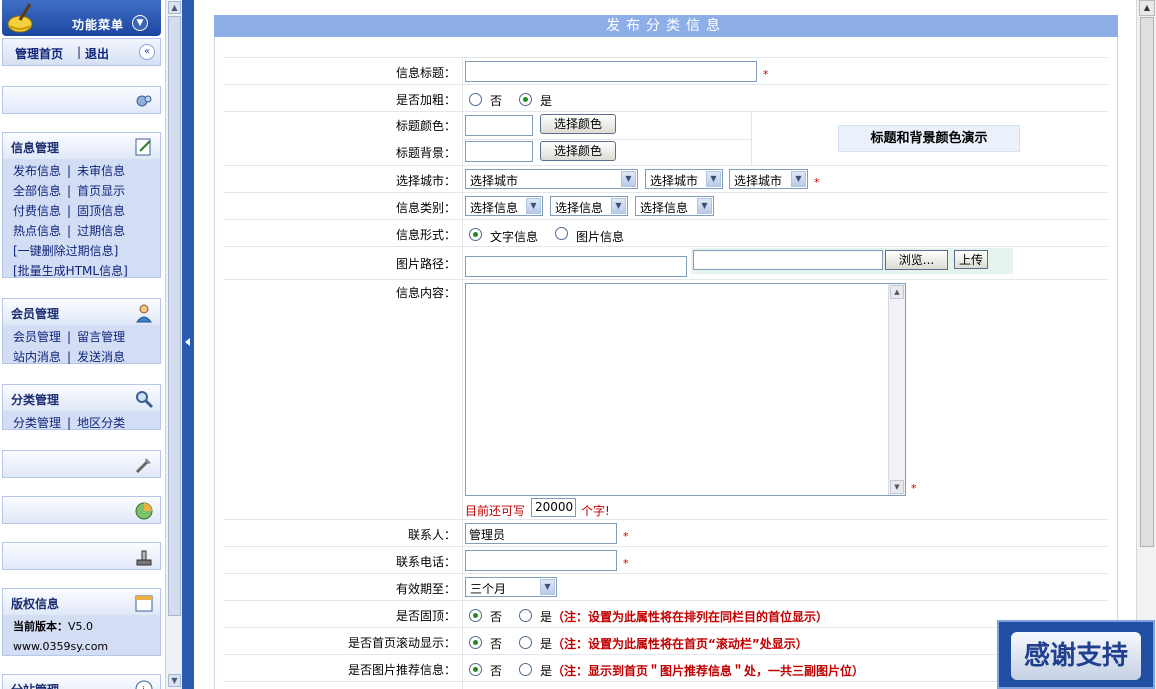  What do you see at coordinates (425, 235) in the screenshot?
I see `label-format: 信息形式：` at bounding box center [425, 235].